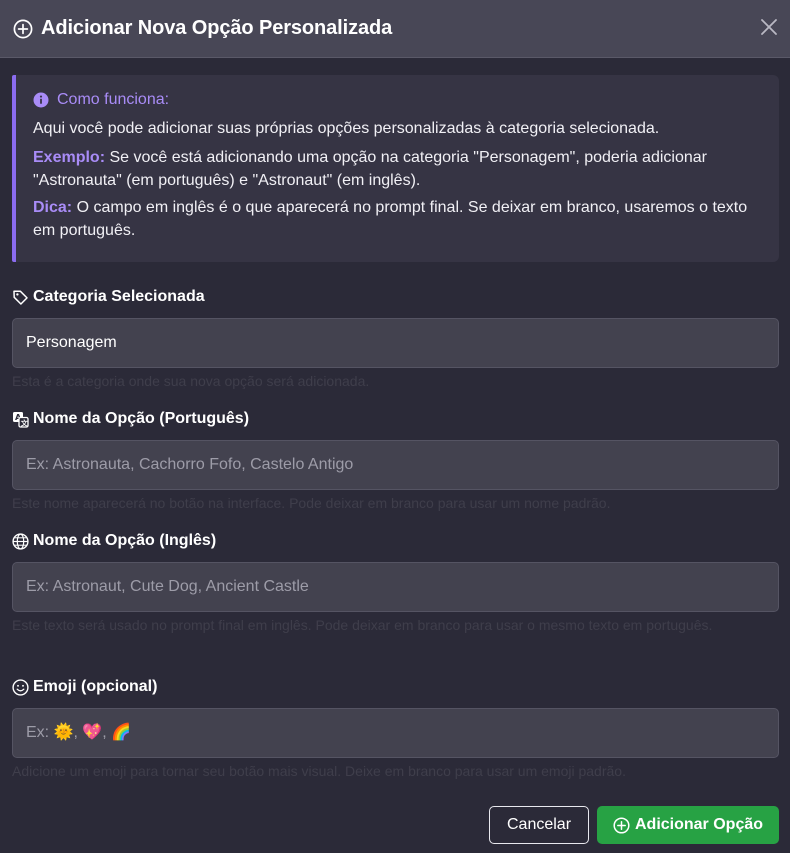  Describe the element at coordinates (395, 587) in the screenshot. I see `name-en-input` at that location.